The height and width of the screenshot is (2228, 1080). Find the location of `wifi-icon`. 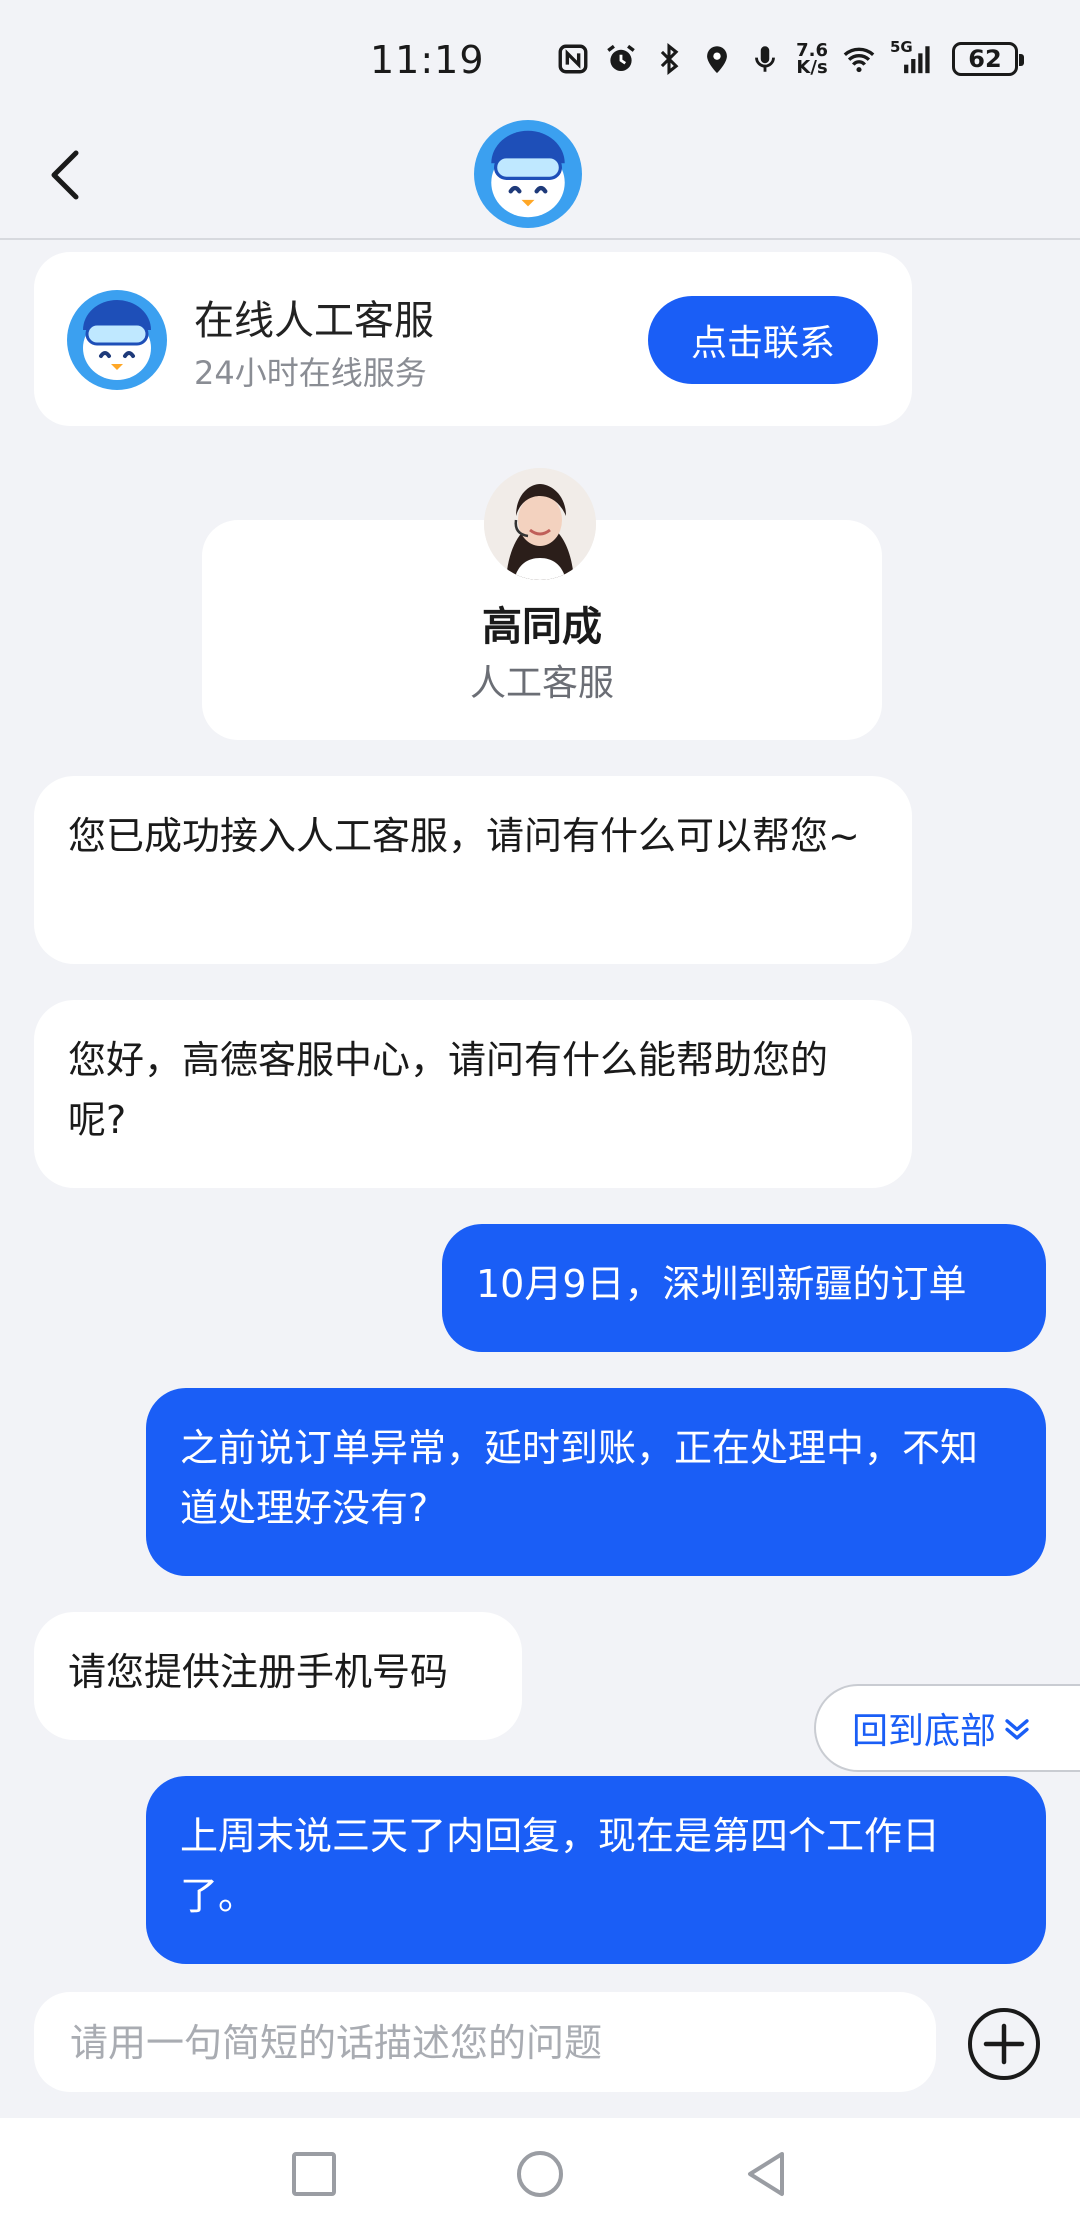

wifi-icon is located at coordinates (859, 59).